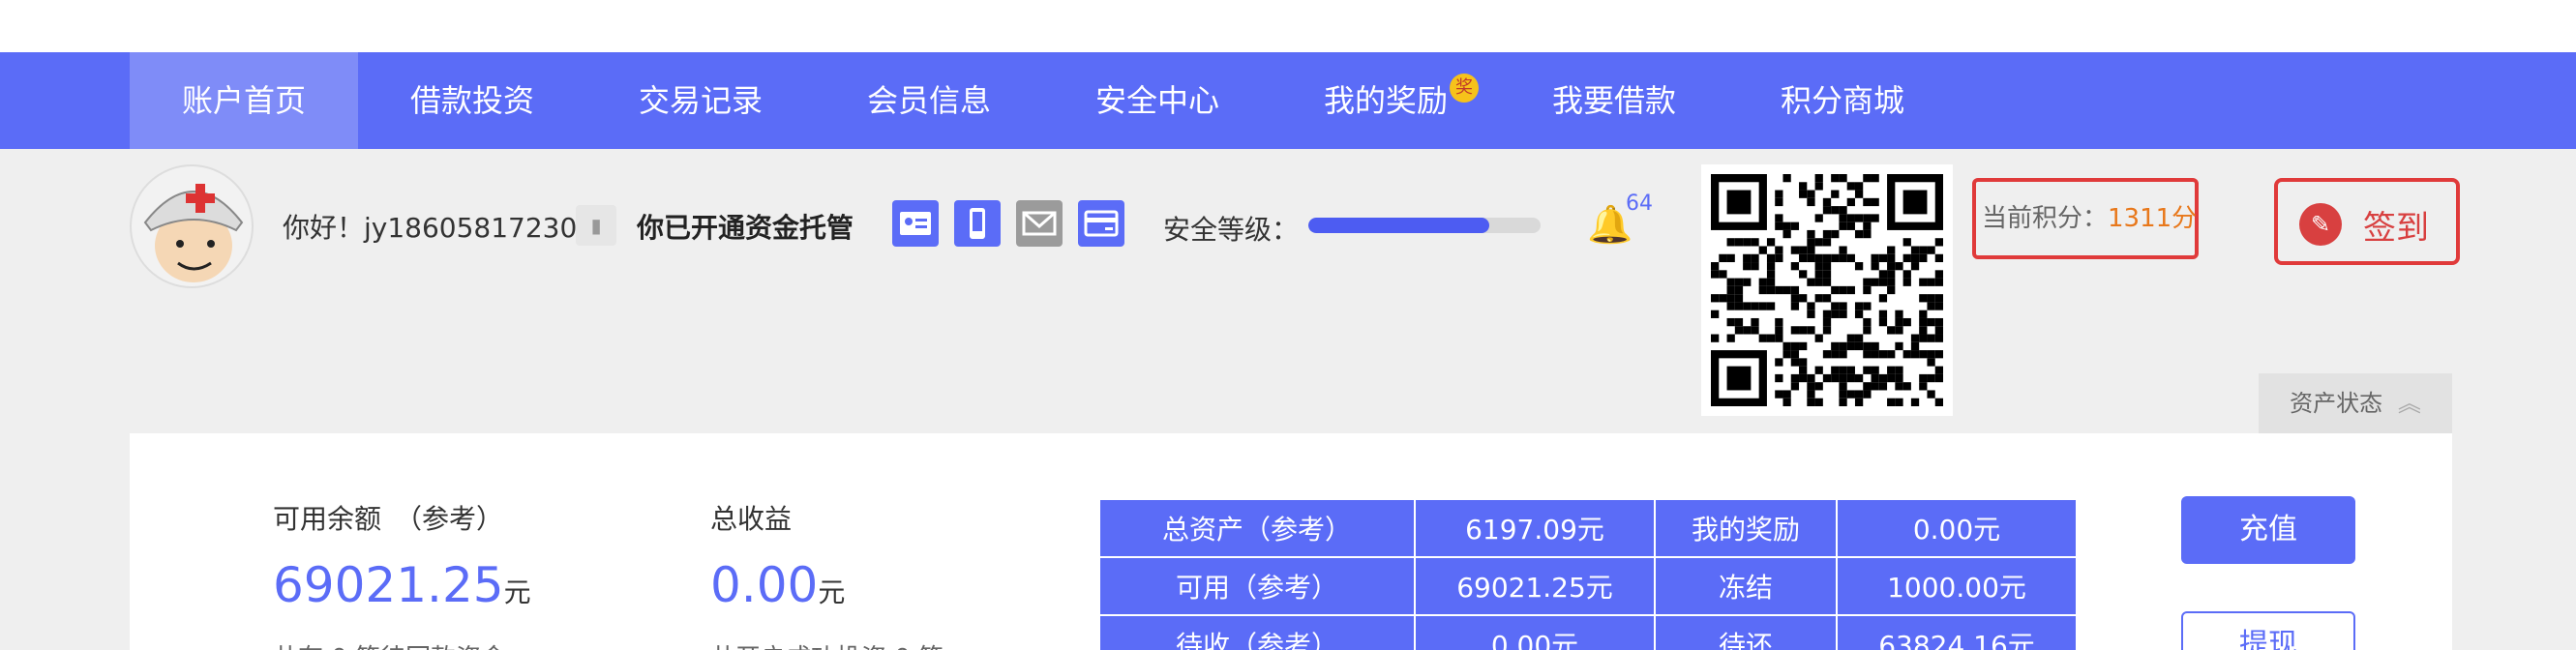 The height and width of the screenshot is (650, 2576). I want to click on table-cell: 1000.00元, so click(1957, 586).